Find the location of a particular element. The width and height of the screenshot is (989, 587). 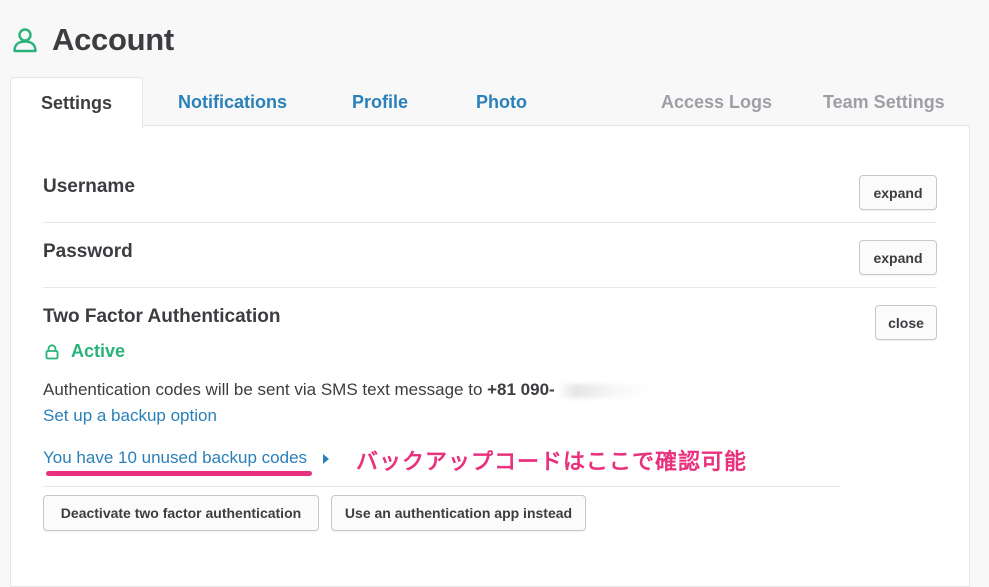

phone-number: +81 090- is located at coordinates (521, 389).